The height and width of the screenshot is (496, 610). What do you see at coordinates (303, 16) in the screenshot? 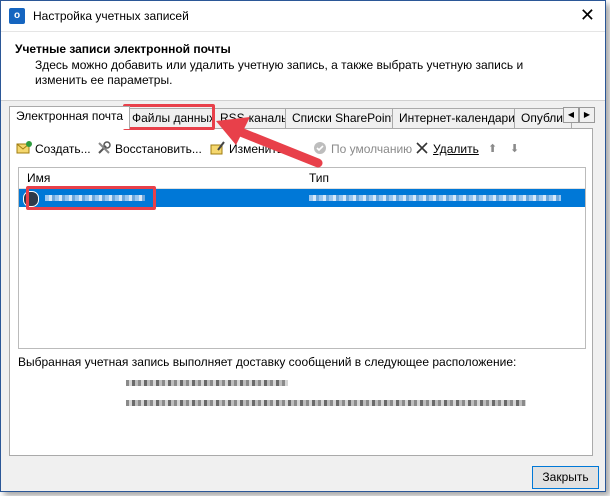
I see `title-bar: o Настройка учетных записей ✕` at bounding box center [303, 16].